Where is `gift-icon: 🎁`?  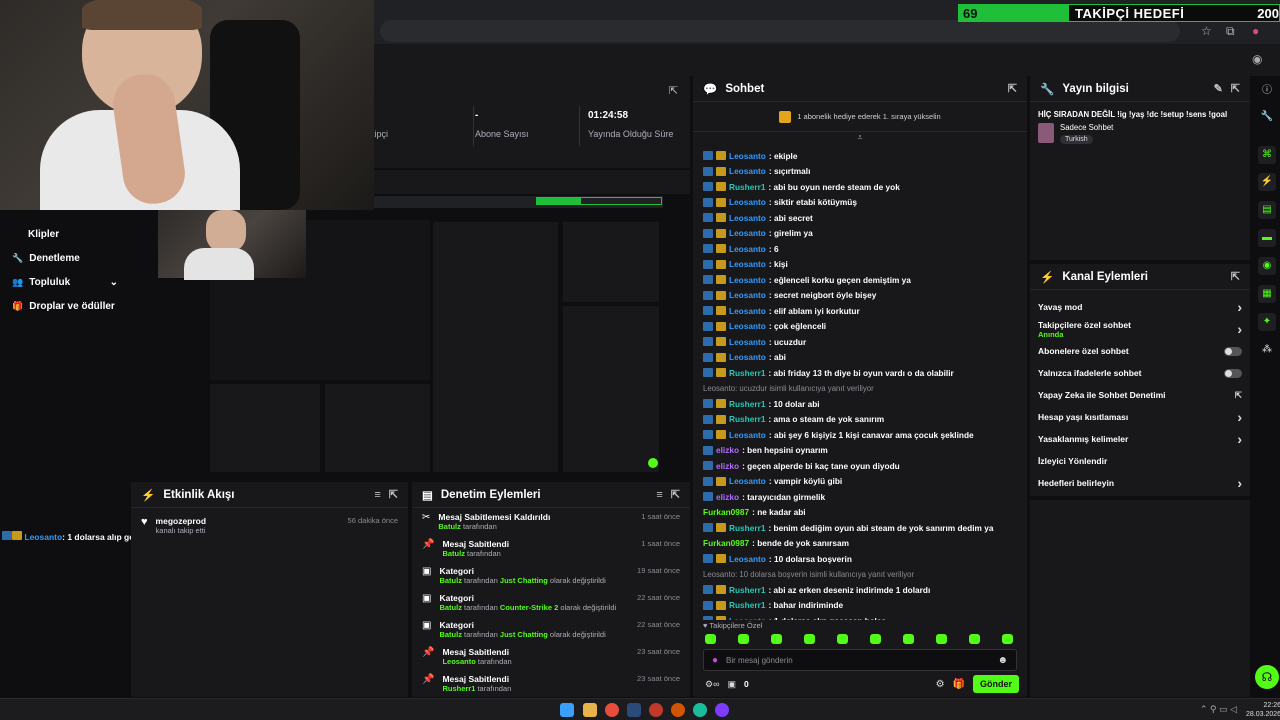
gift-icon: 🎁 is located at coordinates (959, 684).